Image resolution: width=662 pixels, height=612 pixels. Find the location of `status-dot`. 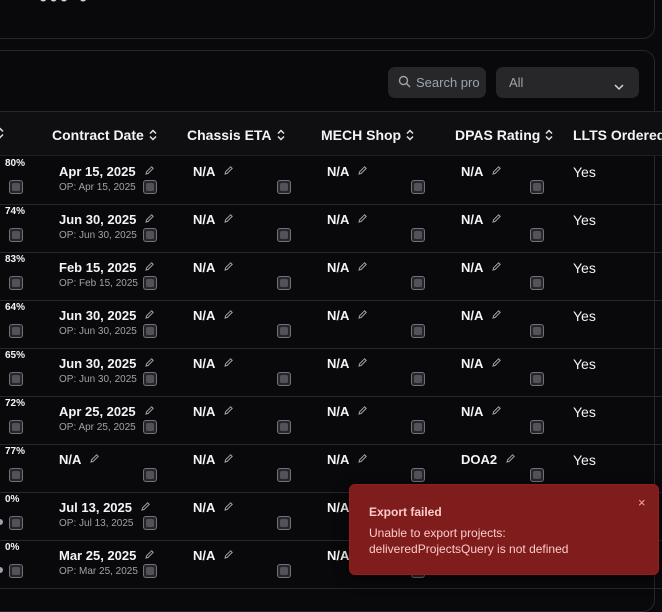

status-dot is located at coordinates (1, 522).